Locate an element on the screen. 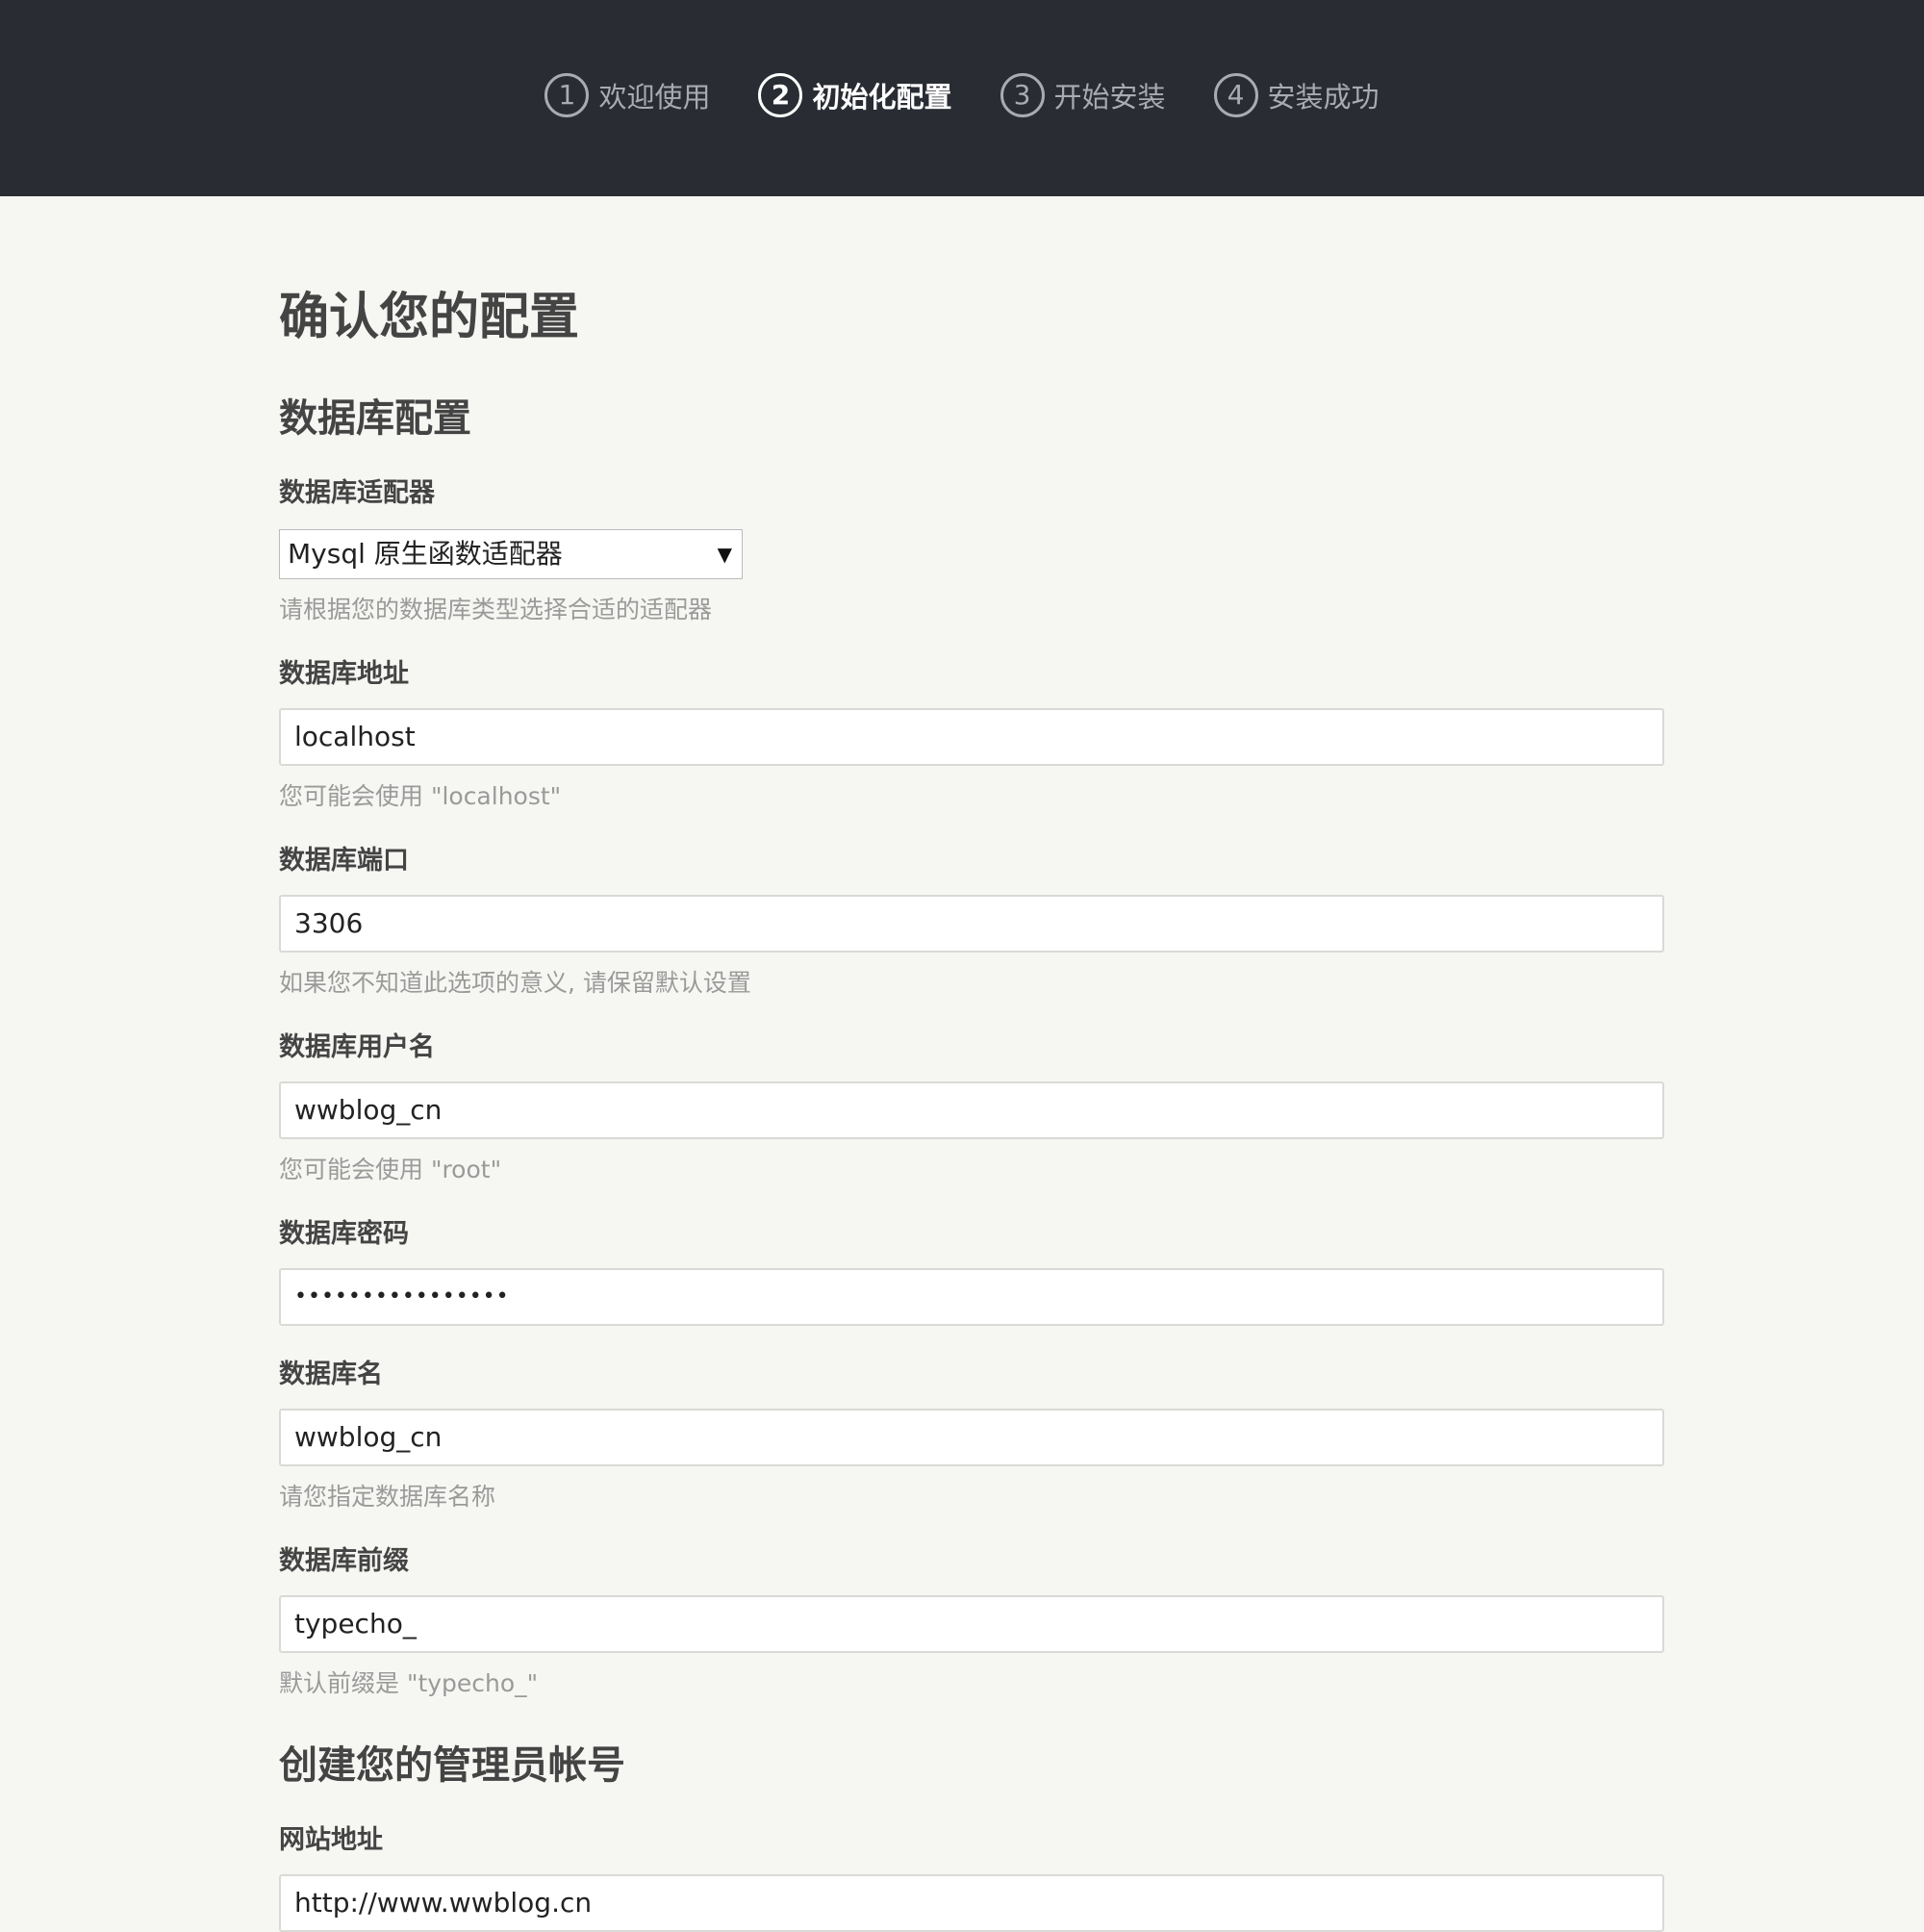  adapter-selected-value: Mysql 原生函数适配器 is located at coordinates (425, 554).